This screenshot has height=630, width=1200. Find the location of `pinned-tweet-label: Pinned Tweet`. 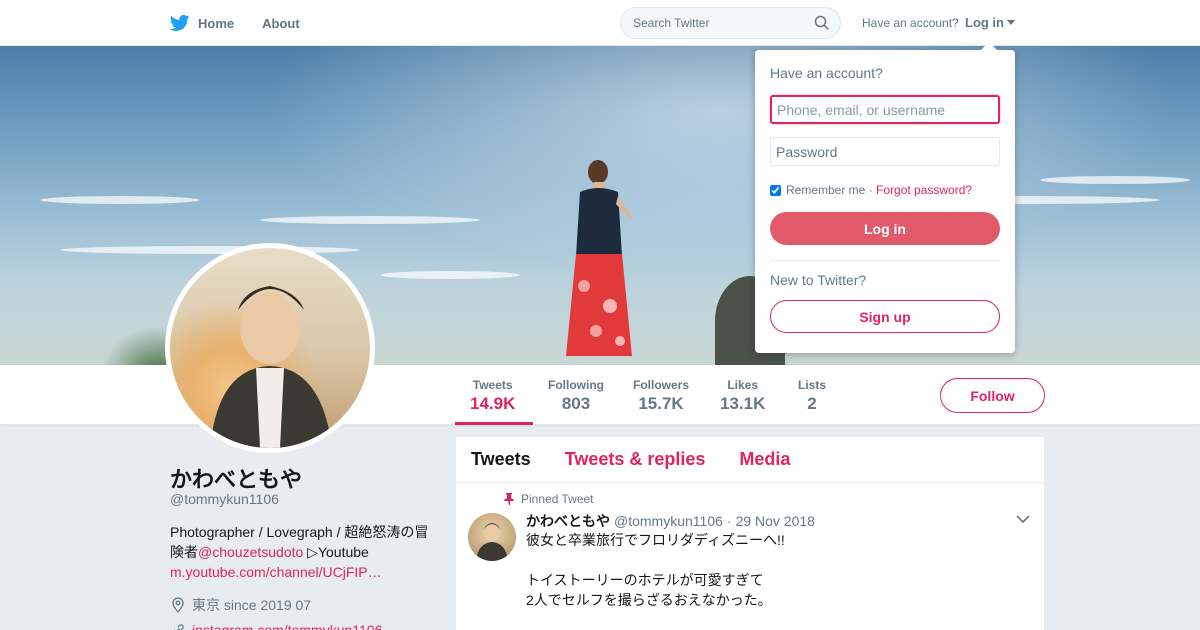

pinned-tweet-label: Pinned Tweet is located at coordinates (549, 499).